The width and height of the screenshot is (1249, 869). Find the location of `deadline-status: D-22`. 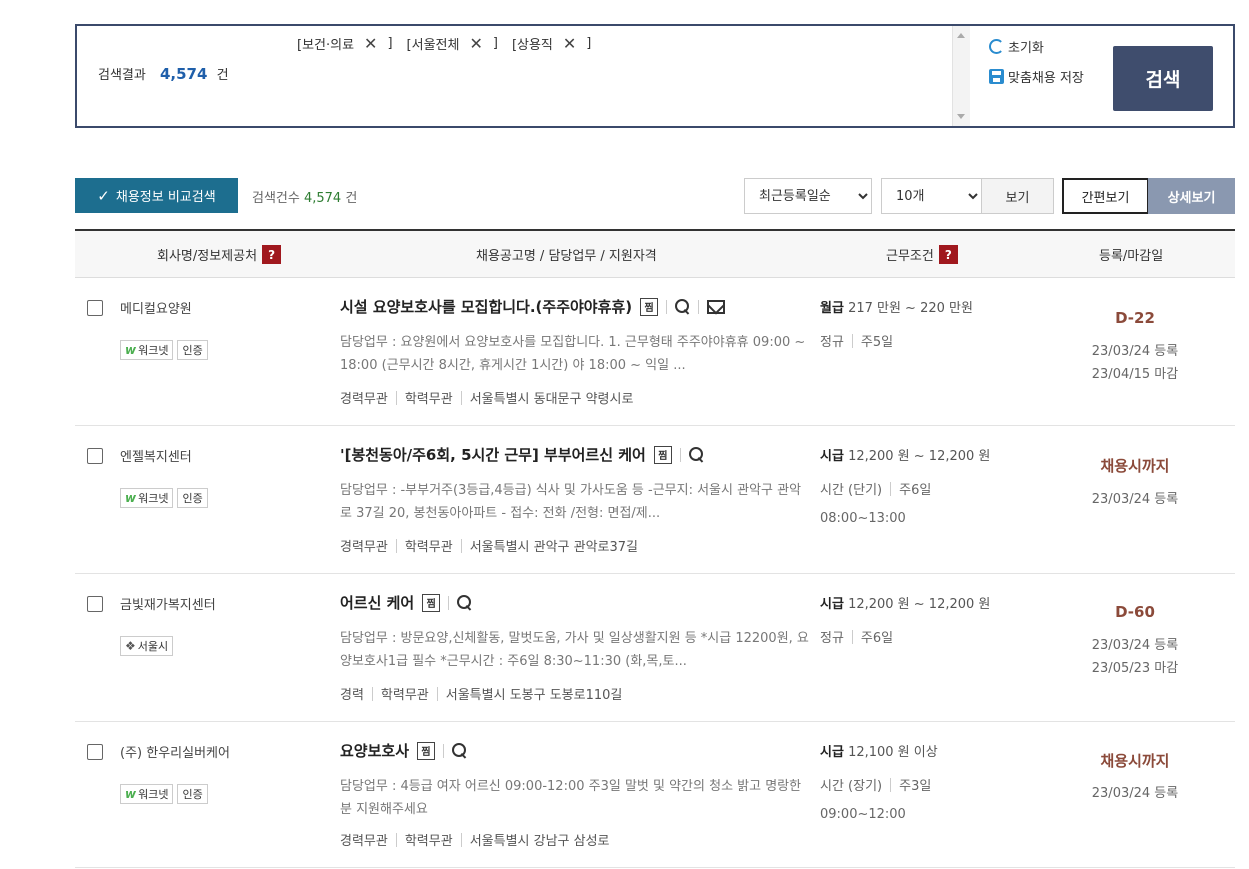

deadline-status: D-22 is located at coordinates (1135, 318).